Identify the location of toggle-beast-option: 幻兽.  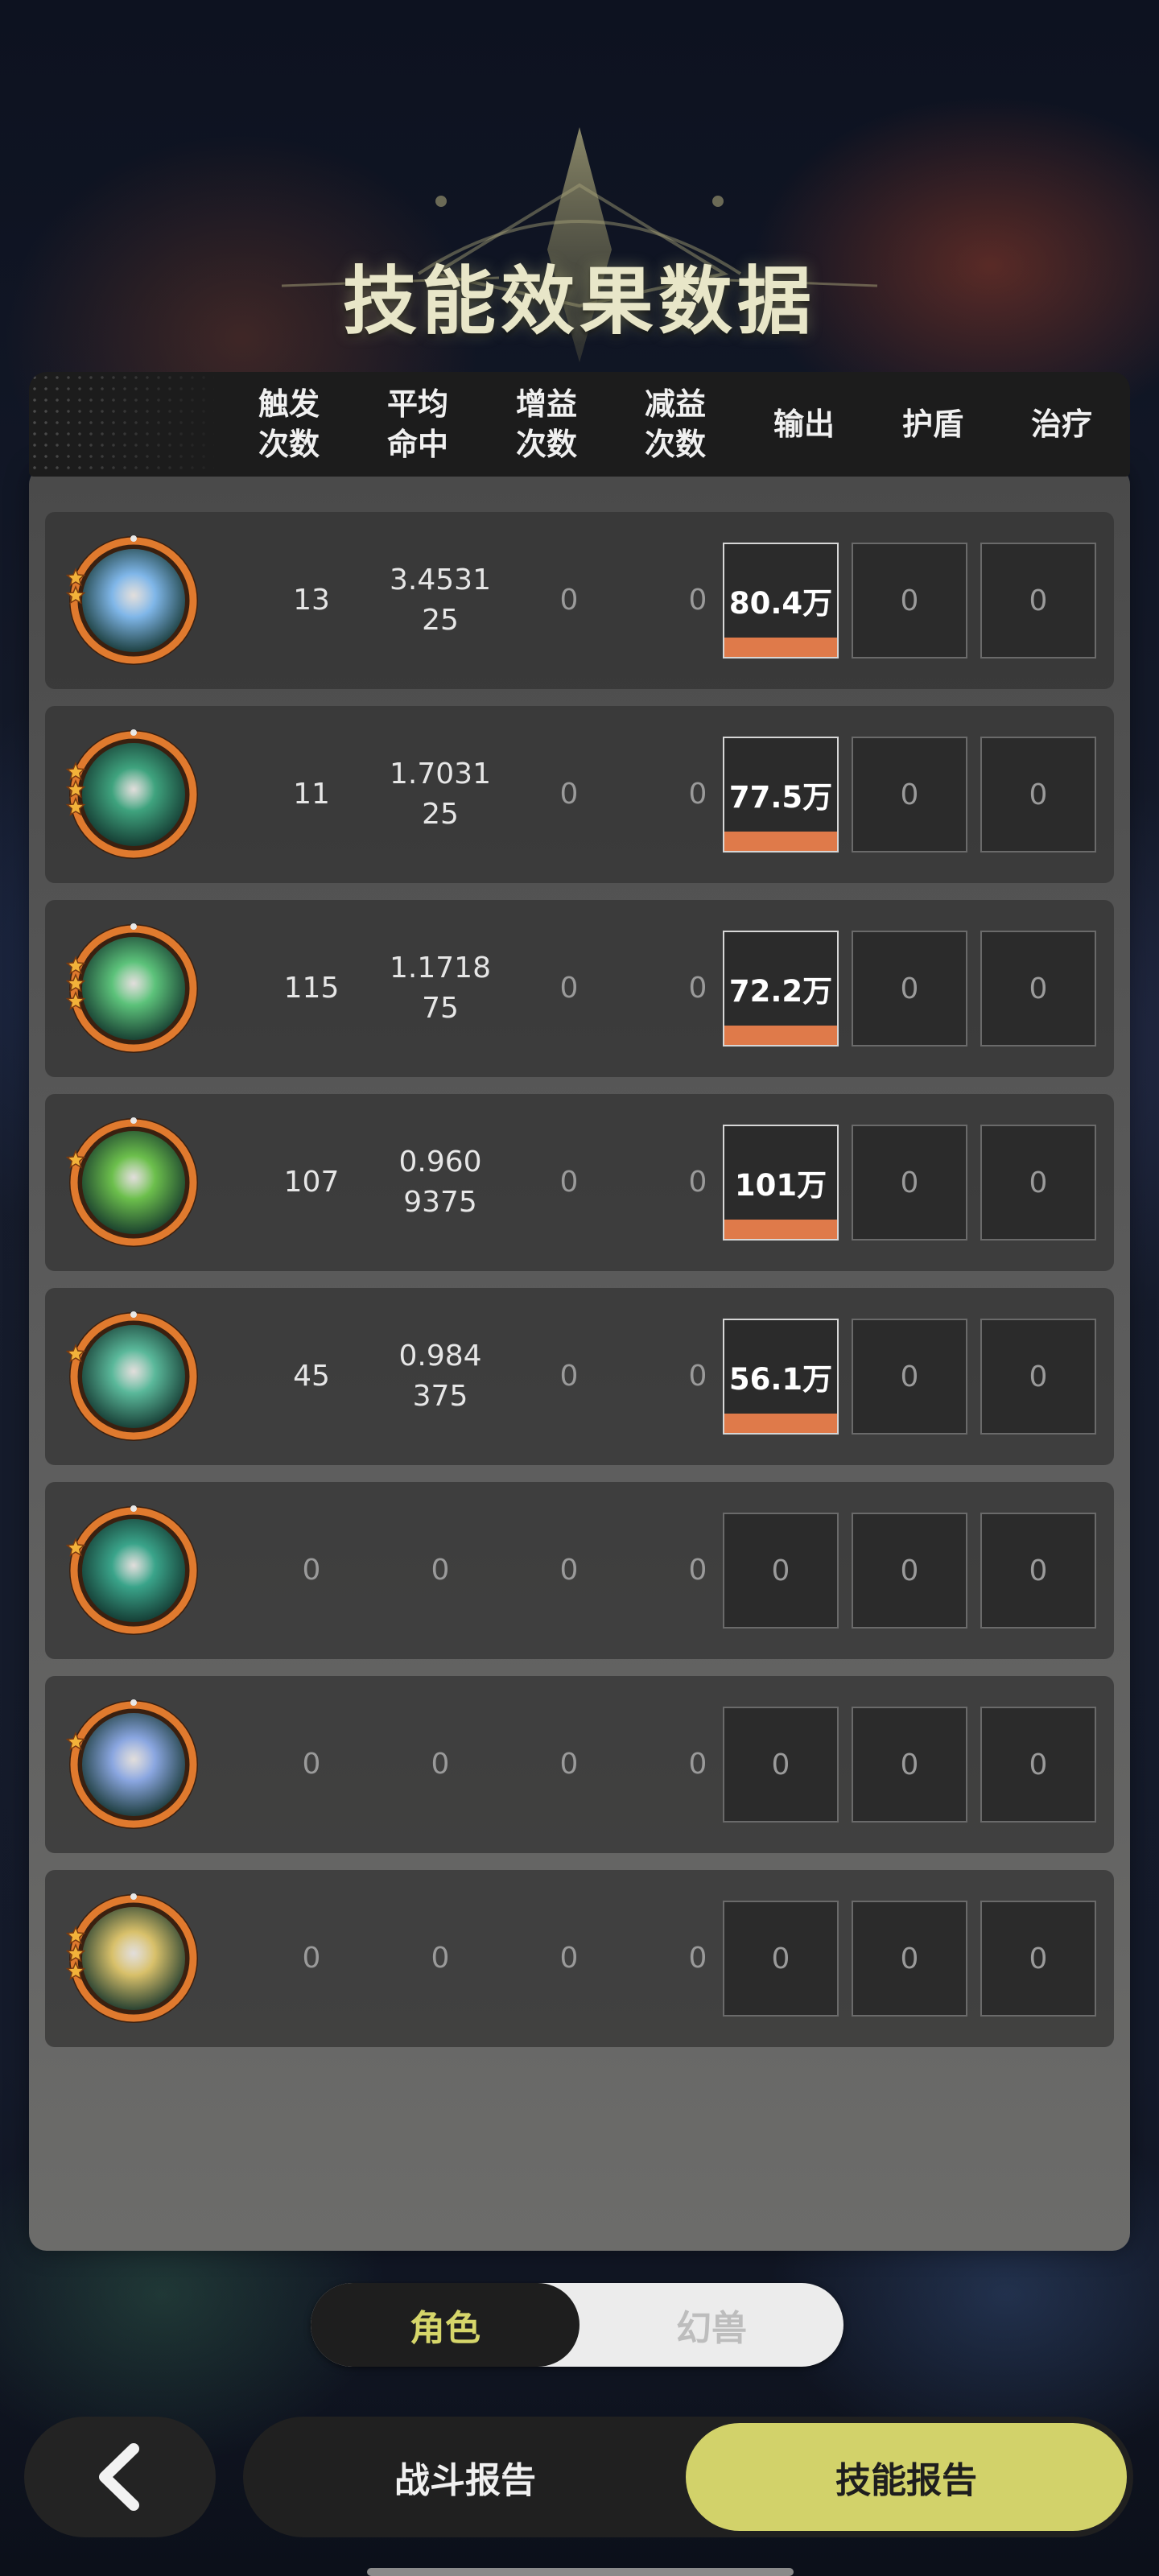
(711, 2325).